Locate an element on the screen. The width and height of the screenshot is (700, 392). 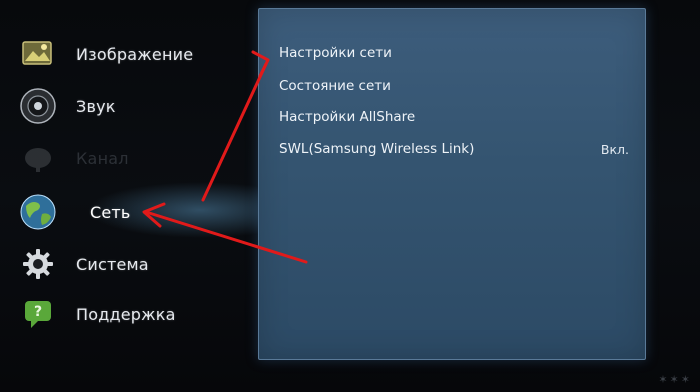
sidebar-item-support: ? Поддержка is located at coordinates (138, 314).